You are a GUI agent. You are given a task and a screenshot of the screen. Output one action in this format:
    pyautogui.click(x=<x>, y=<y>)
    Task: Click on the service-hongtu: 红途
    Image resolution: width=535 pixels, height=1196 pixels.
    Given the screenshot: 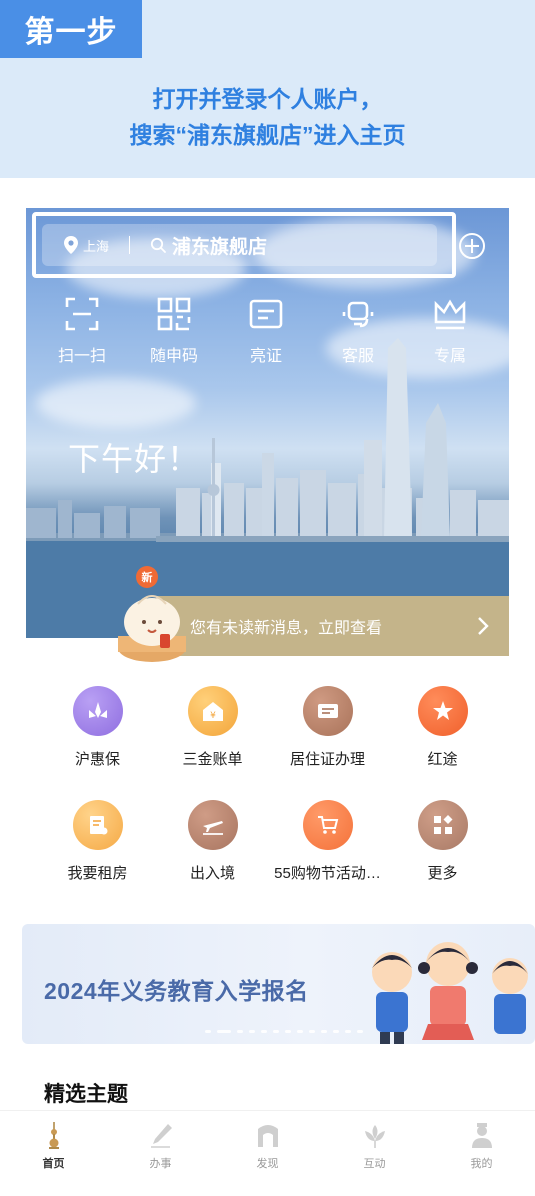 What is the action you would take?
    pyautogui.click(x=442, y=727)
    